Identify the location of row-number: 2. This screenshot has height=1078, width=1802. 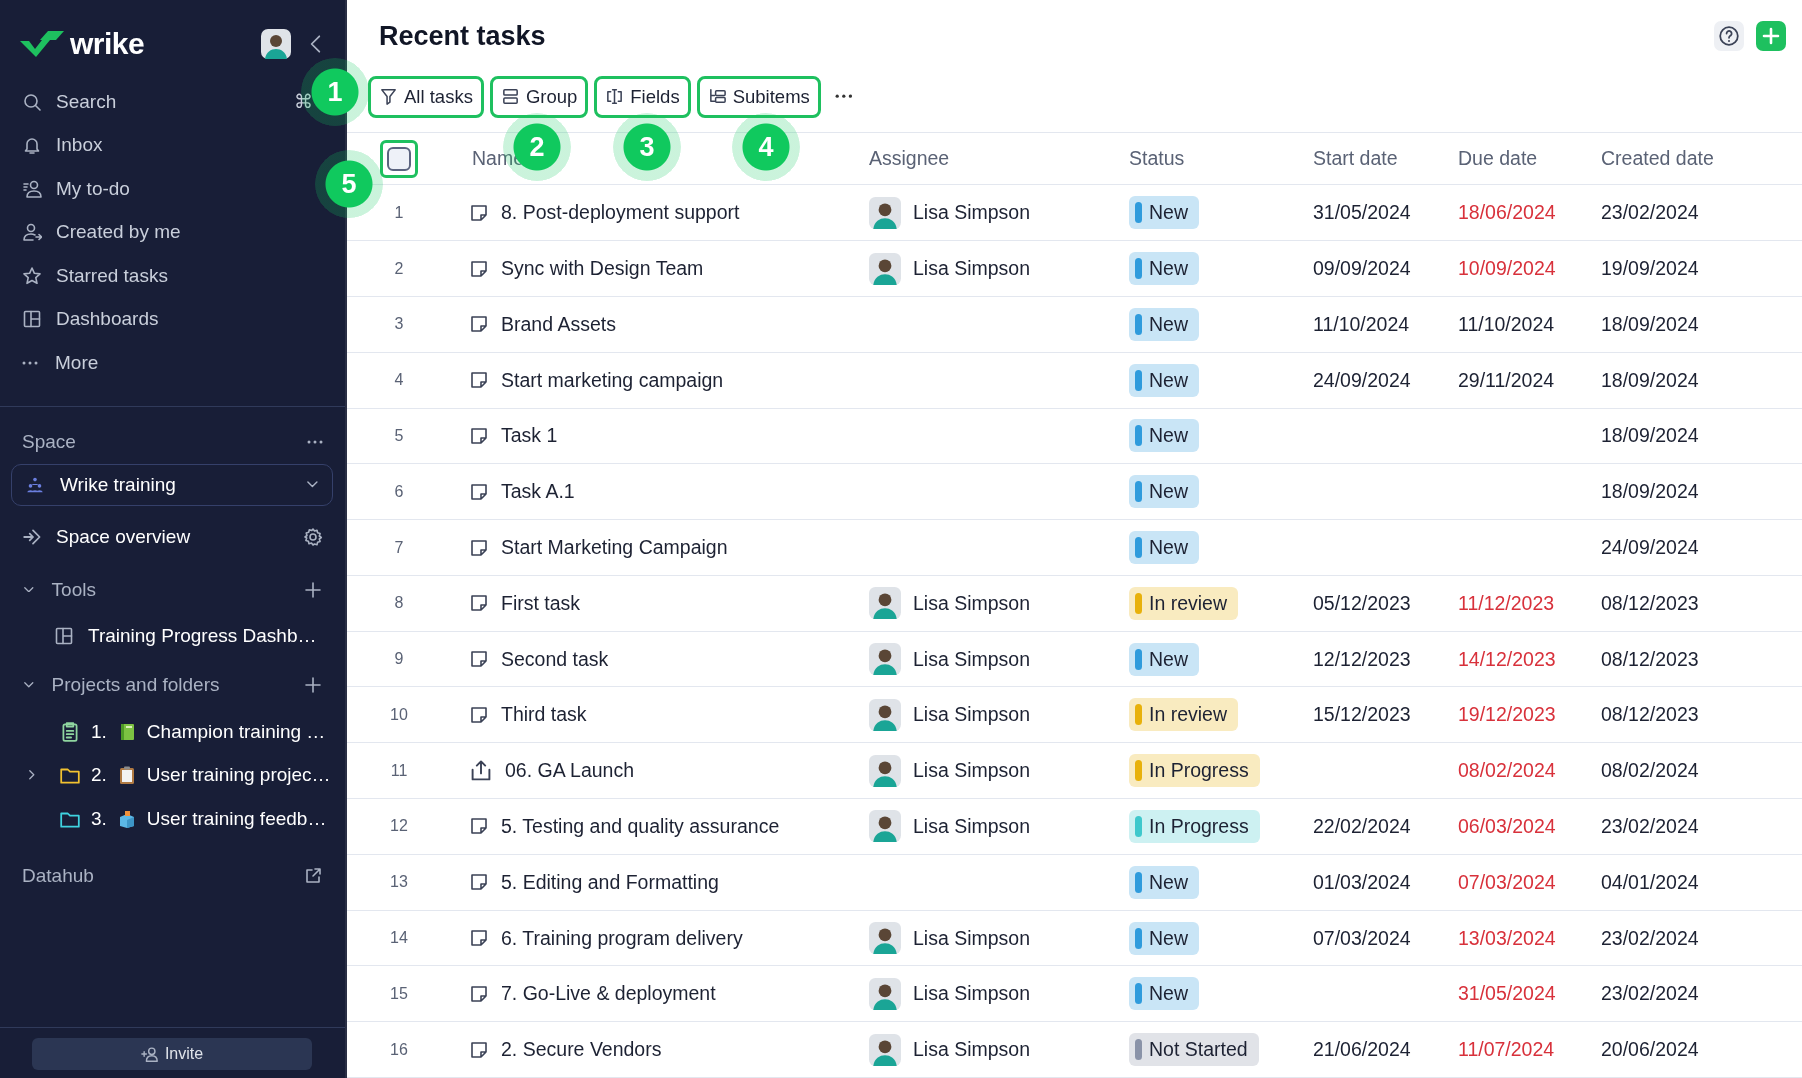
(399, 268).